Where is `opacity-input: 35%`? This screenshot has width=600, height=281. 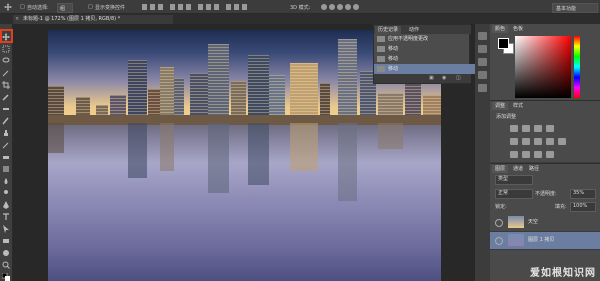
opacity-input: 35% is located at coordinates (583, 194).